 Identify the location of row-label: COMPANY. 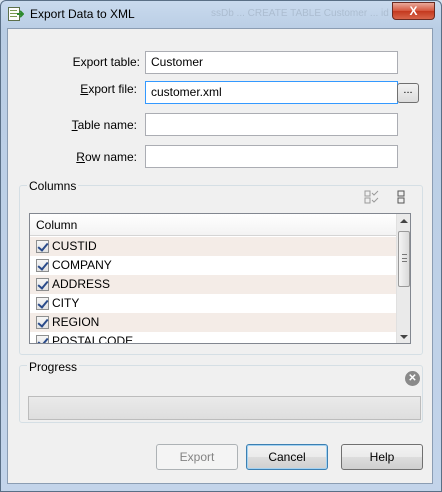
(82, 265).